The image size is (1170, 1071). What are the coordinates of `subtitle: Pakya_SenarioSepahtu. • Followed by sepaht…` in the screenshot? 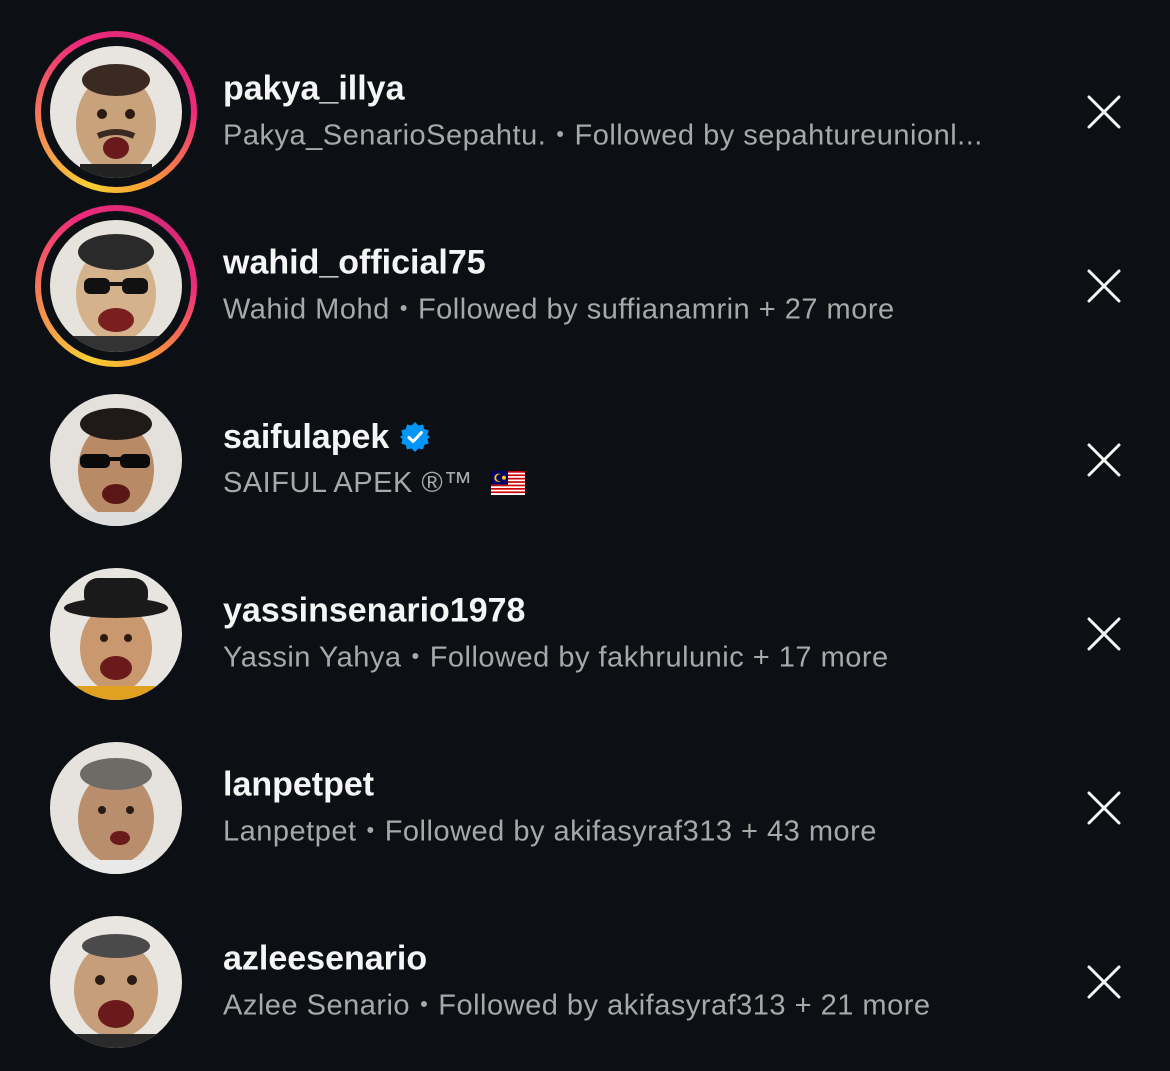 It's located at (638, 135).